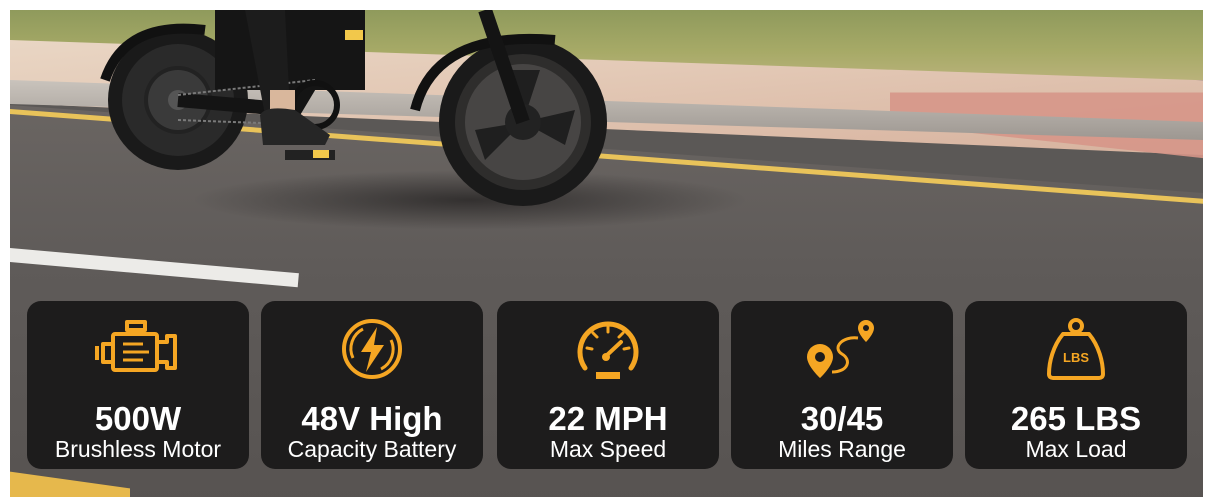  I want to click on feature-card-motor: 500W Brushless Motor, so click(138, 385).